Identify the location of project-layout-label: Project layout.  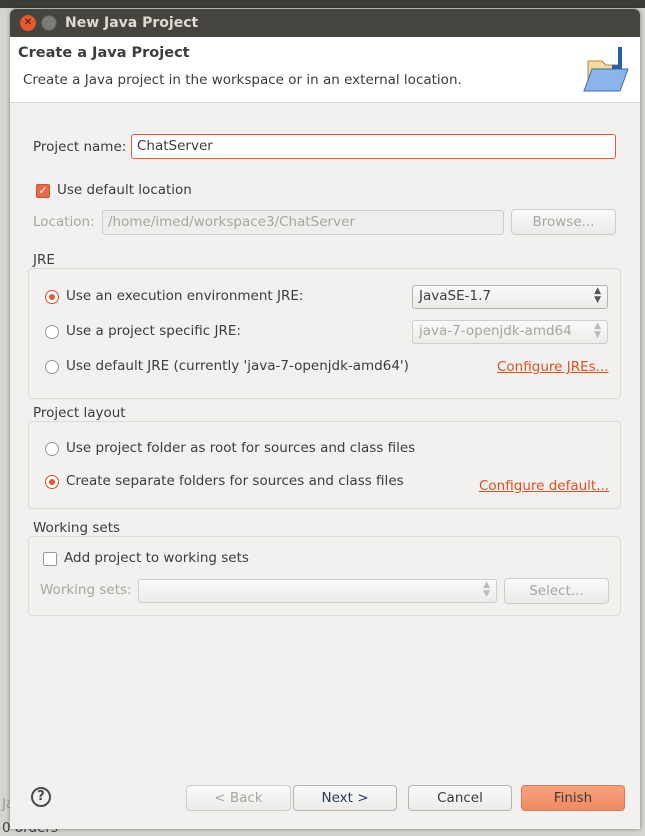
(79, 413).